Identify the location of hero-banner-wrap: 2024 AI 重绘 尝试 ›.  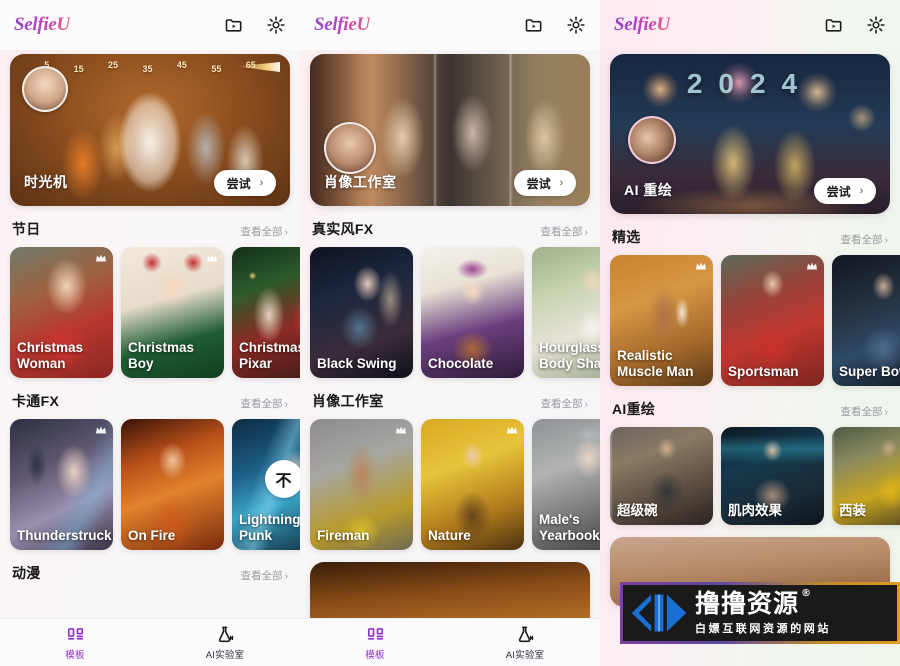
(750, 132).